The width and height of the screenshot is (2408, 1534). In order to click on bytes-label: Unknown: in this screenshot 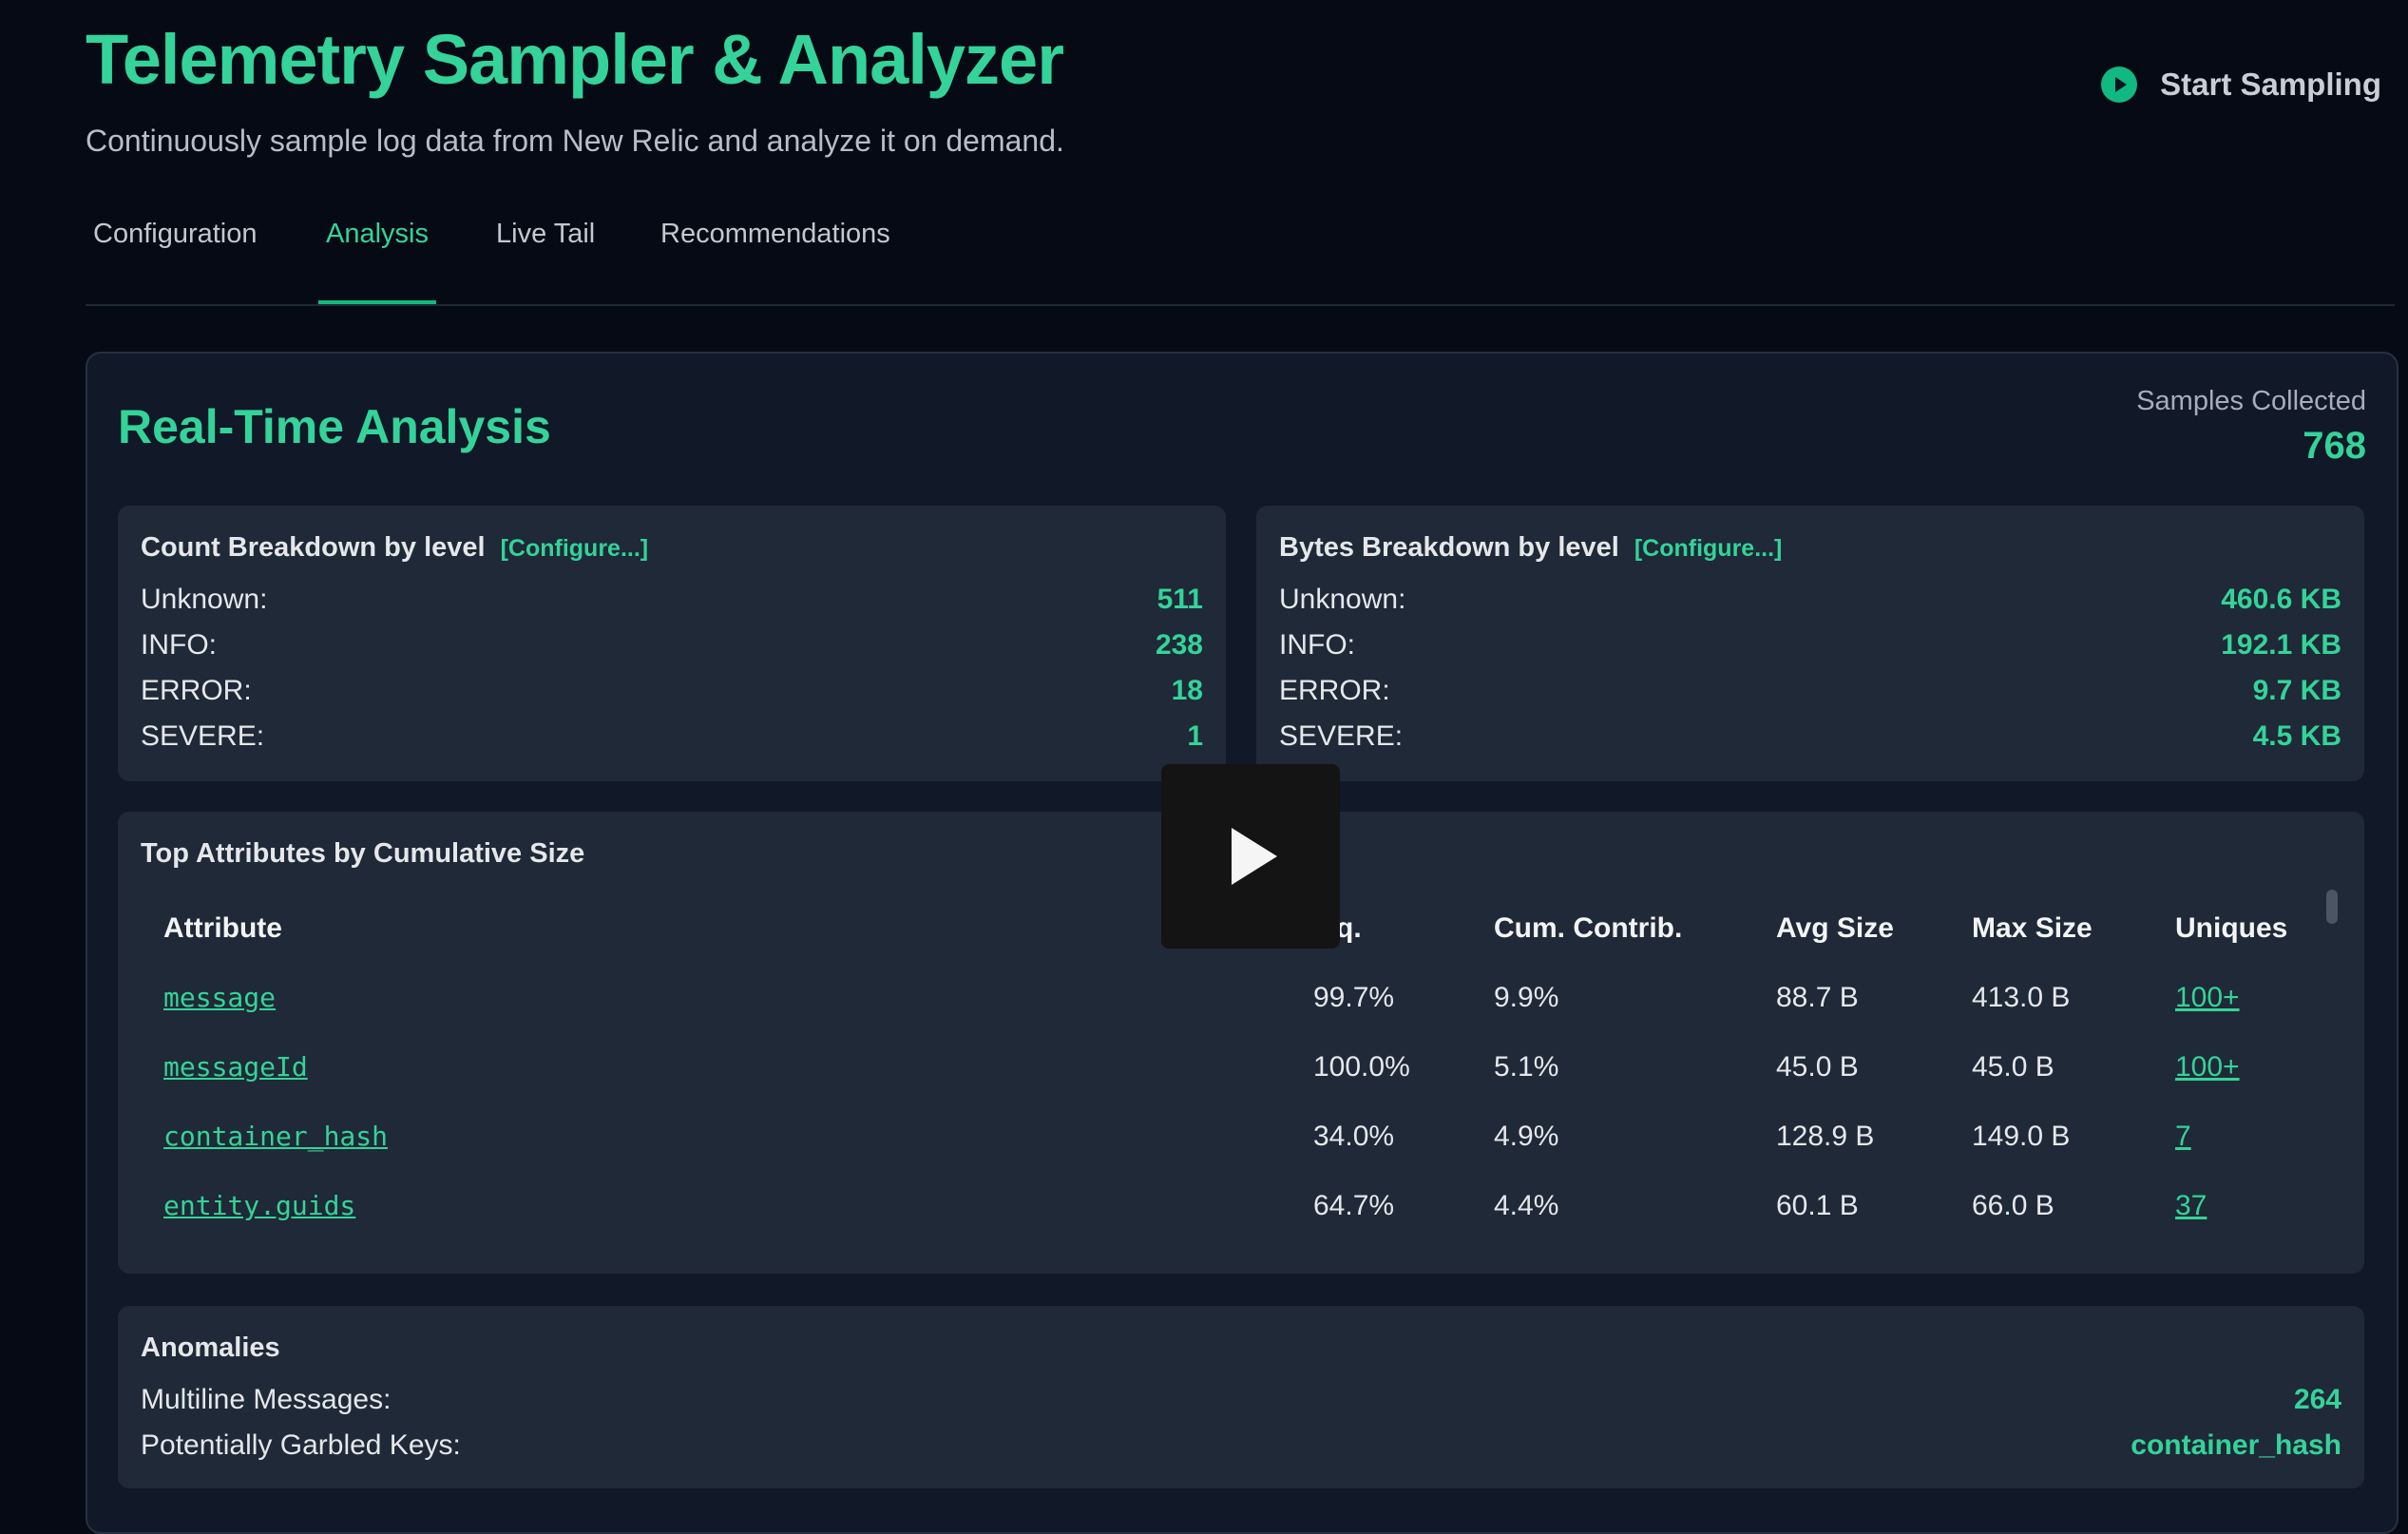, I will do `click(1343, 599)`.